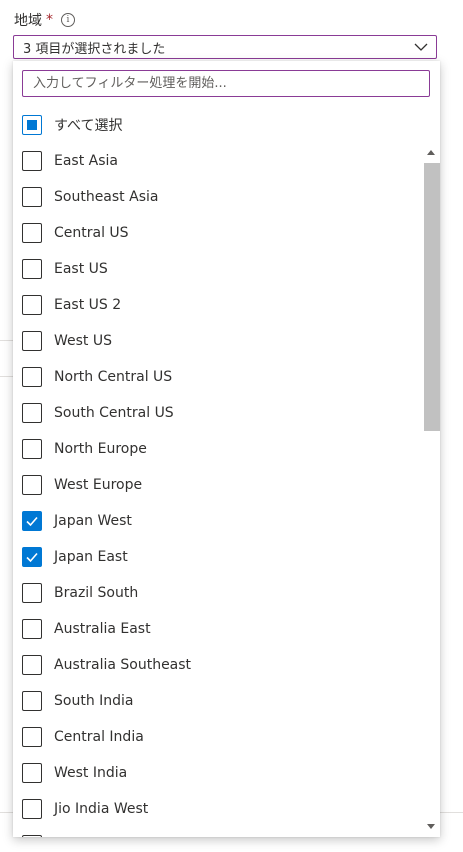 This screenshot has width=463, height=852. I want to click on region-dropdown: 3 項目が選択されました, so click(225, 47).